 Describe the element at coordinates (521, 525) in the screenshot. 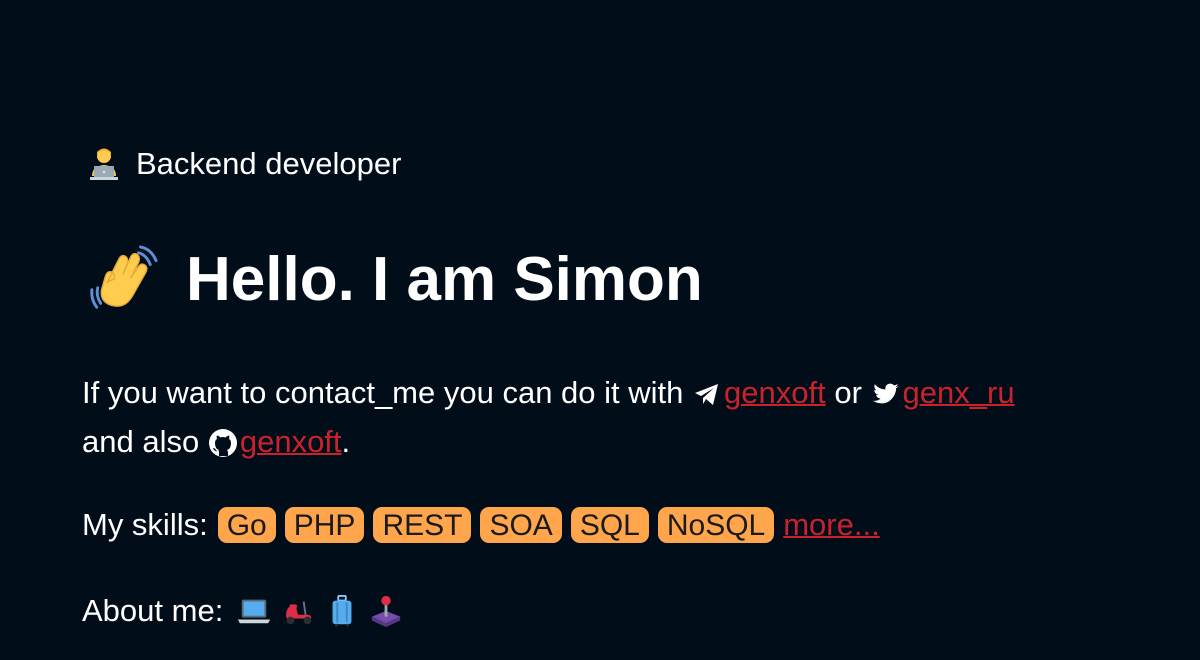

I see `skill-tag-soa: SOA` at that location.